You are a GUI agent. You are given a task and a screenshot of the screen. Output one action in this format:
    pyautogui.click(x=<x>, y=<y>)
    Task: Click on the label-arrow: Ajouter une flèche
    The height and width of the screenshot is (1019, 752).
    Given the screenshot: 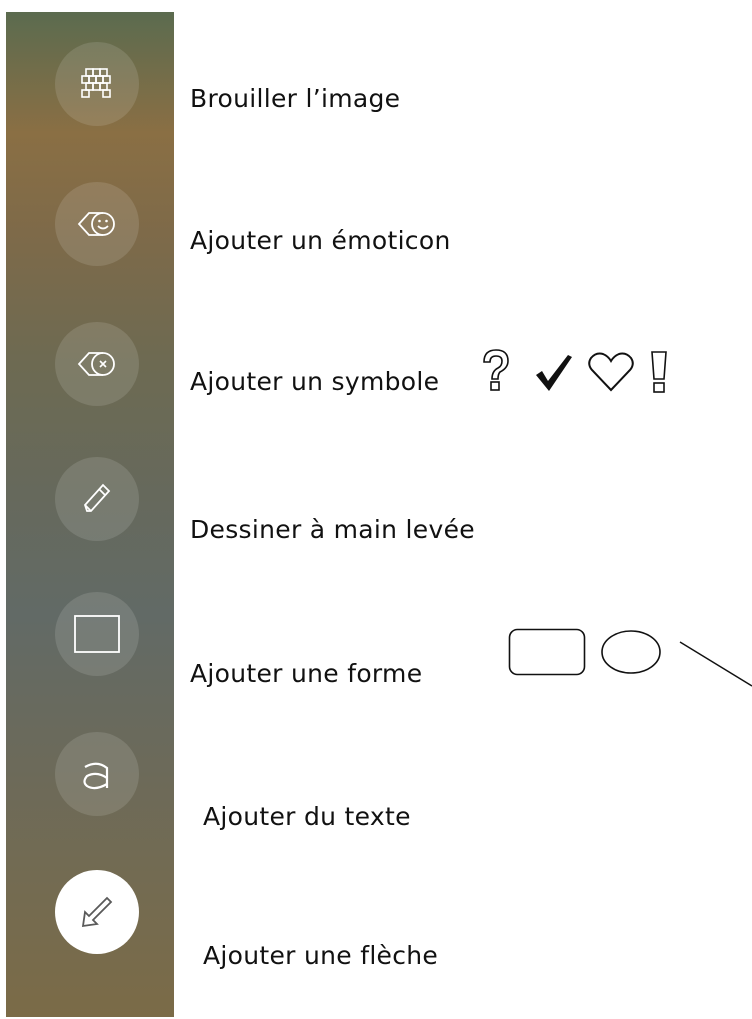 What is the action you would take?
    pyautogui.click(x=321, y=955)
    